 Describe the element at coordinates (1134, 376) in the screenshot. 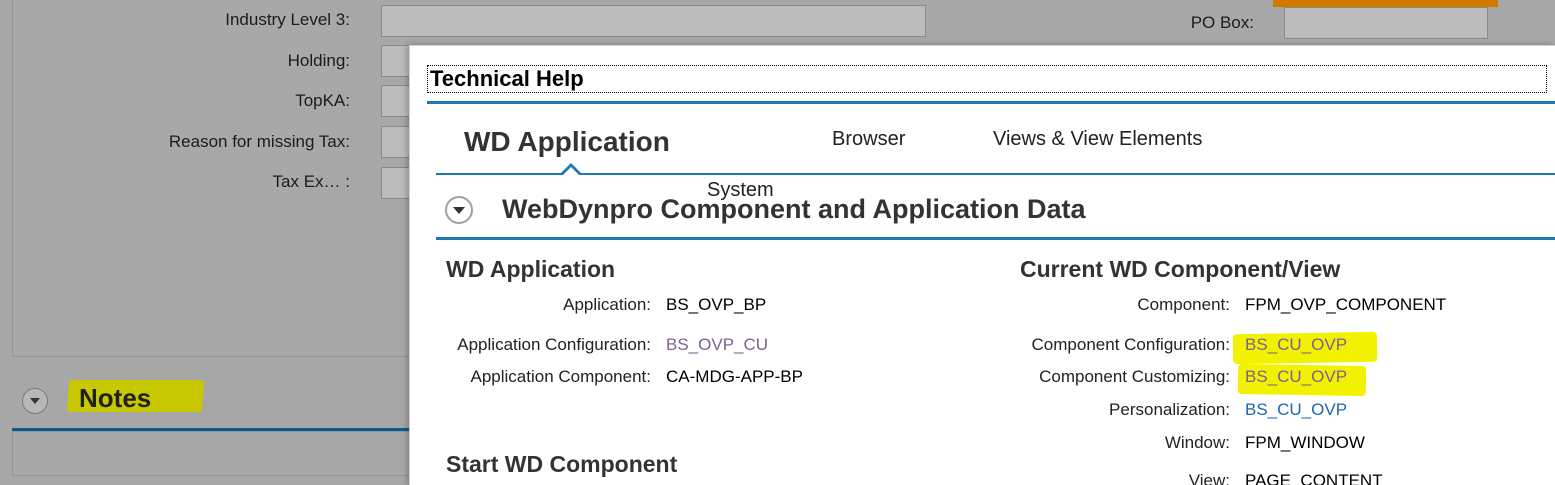

I see `component-customizing-label: Component Customizing:` at that location.